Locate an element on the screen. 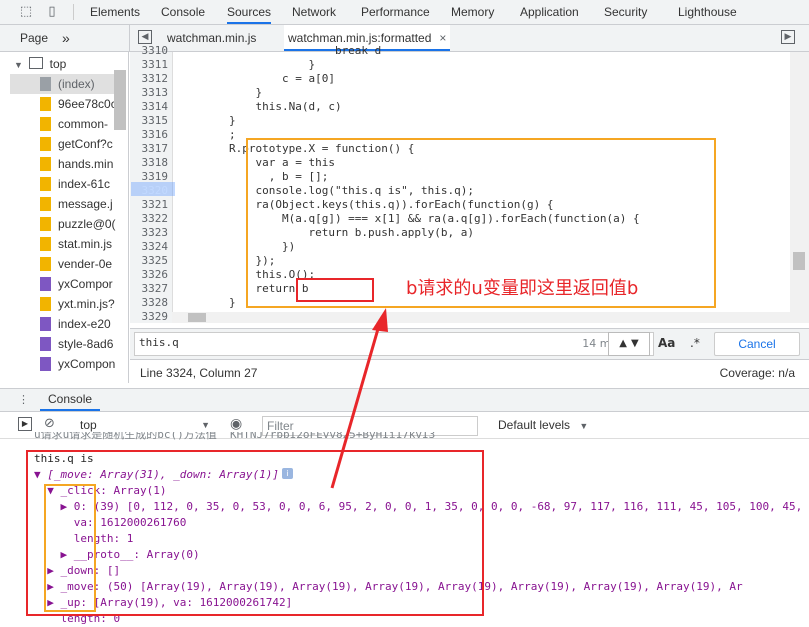 The height and width of the screenshot is (627, 809). annotation-arrow is located at coordinates (359, 398).